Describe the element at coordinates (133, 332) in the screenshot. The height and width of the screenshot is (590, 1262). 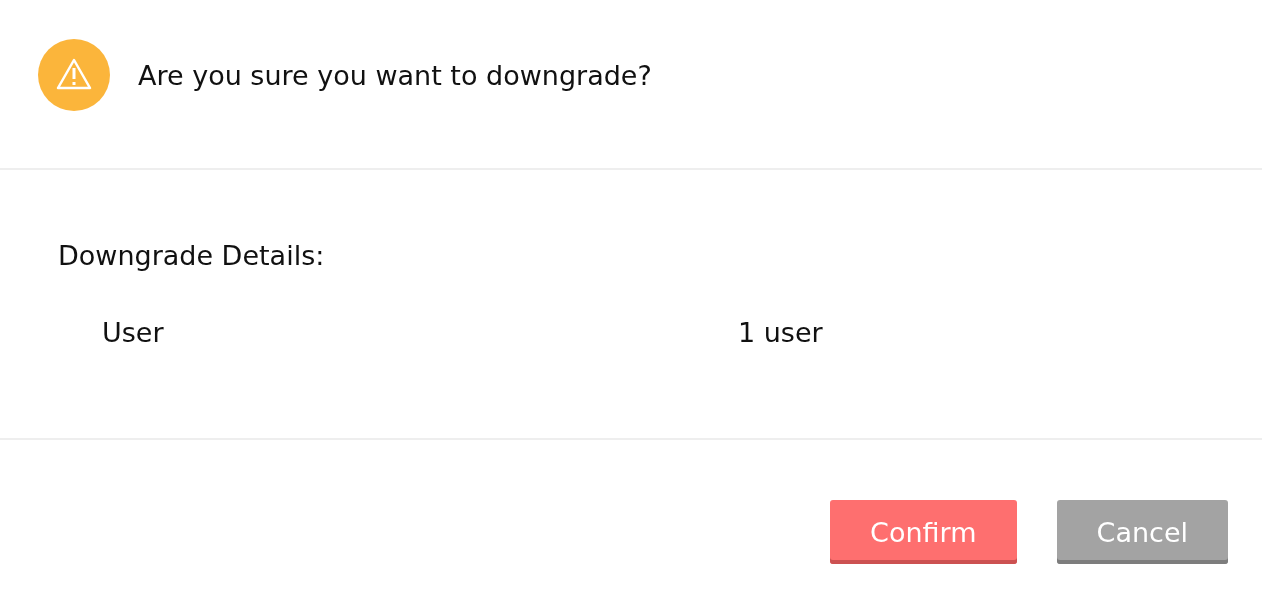
I see `detail-label: User` at that location.